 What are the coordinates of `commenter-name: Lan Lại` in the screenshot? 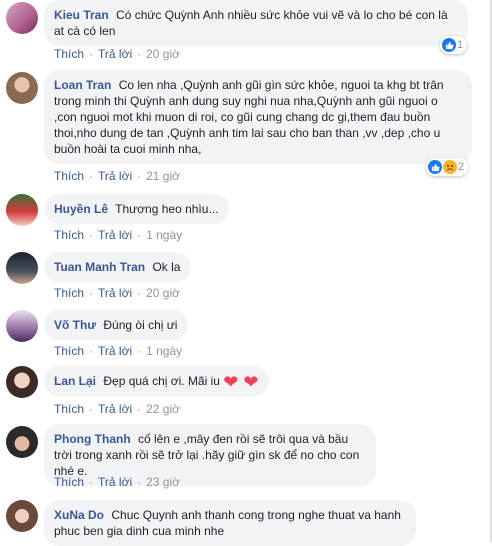 It's located at (75, 381).